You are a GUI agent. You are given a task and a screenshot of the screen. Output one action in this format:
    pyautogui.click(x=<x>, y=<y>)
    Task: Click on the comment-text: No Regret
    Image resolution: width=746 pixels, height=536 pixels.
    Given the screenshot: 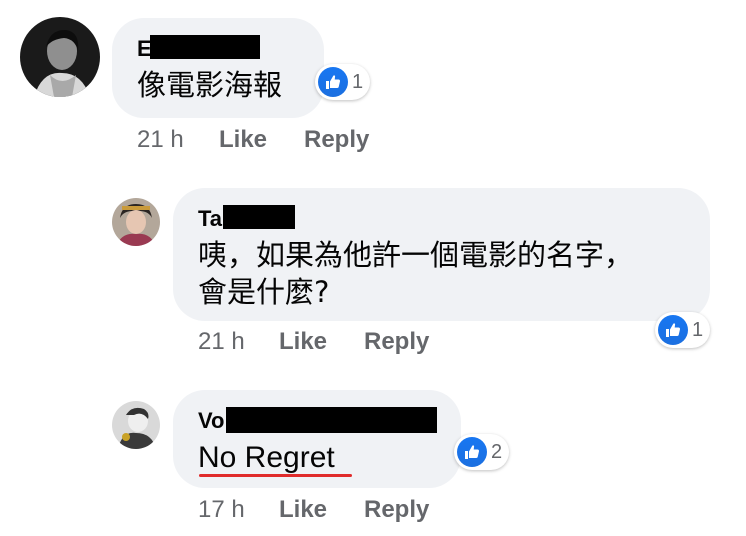 What is the action you would take?
    pyautogui.click(x=266, y=457)
    